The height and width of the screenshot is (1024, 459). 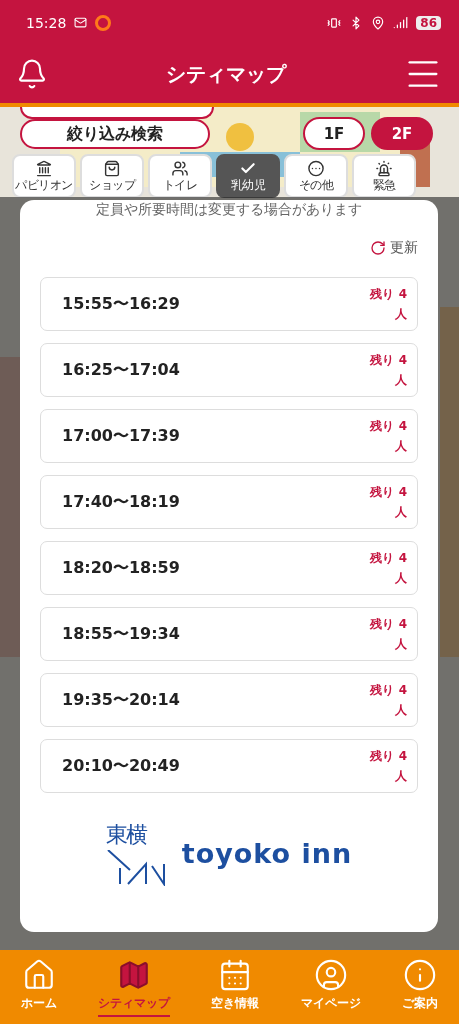 What do you see at coordinates (229, 209) in the screenshot?
I see `notice-text: 定員や所要時間は変更する場合があります` at bounding box center [229, 209].